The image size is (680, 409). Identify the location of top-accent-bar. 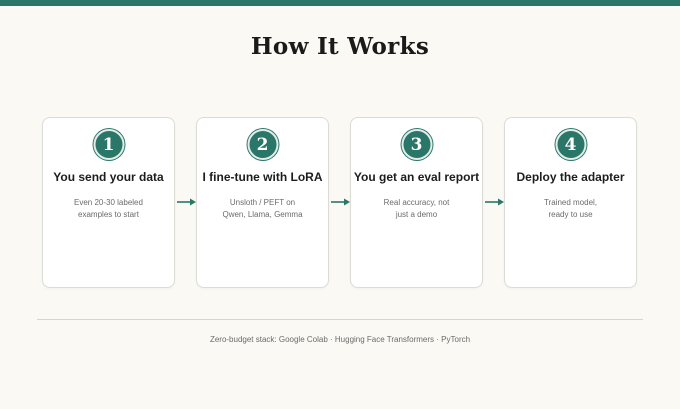
(340, 3).